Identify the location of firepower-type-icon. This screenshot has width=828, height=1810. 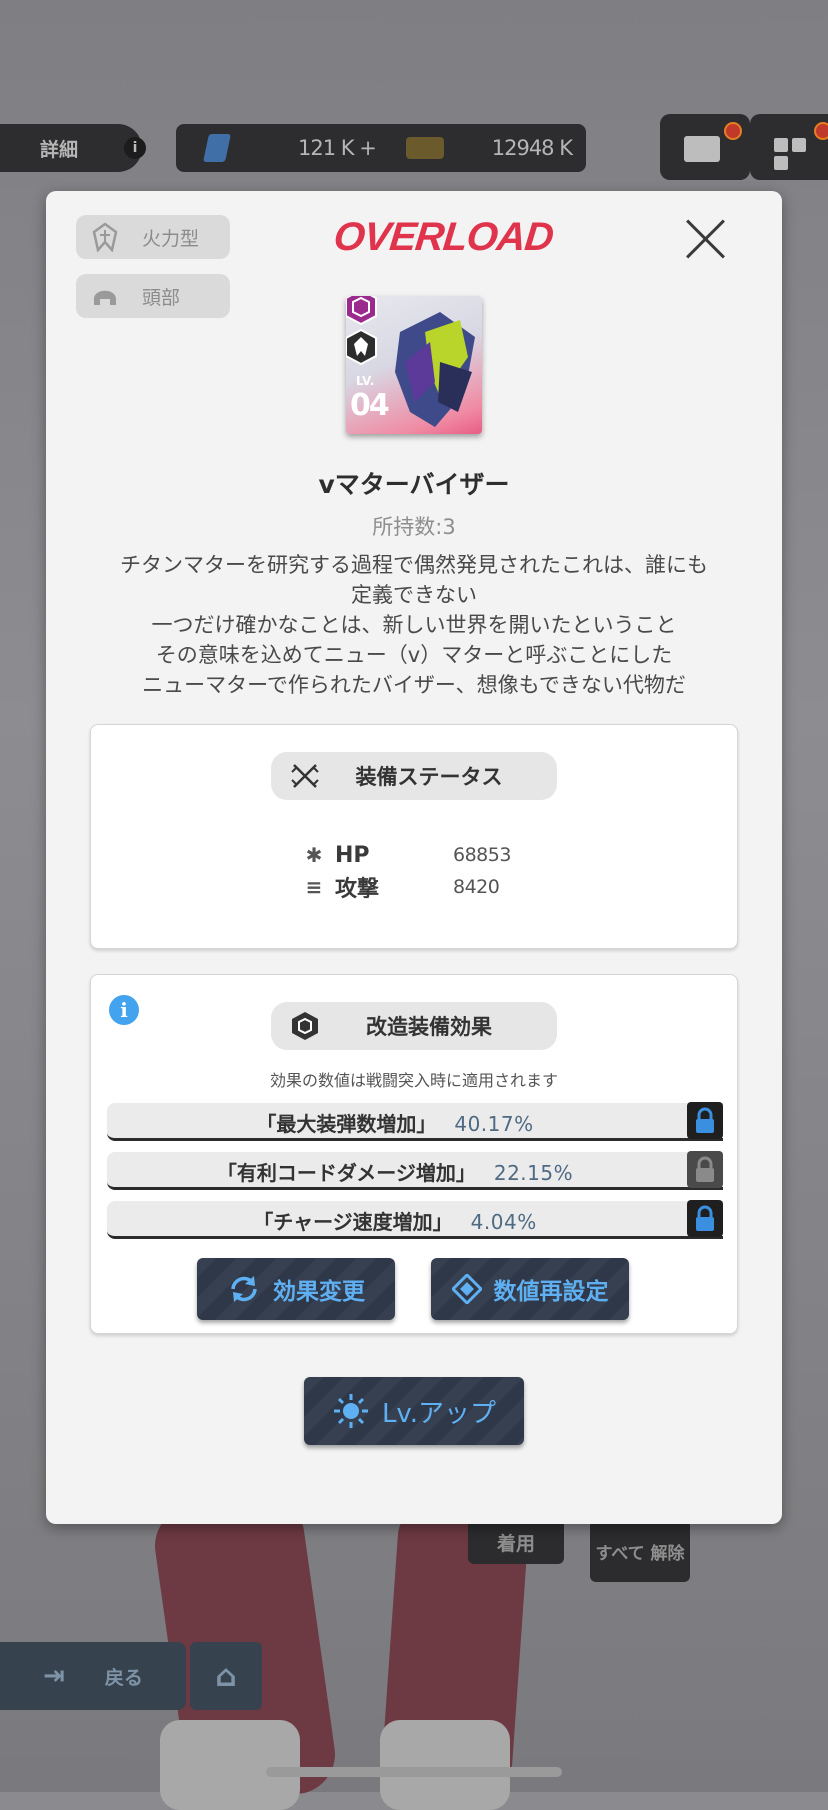
(105, 237).